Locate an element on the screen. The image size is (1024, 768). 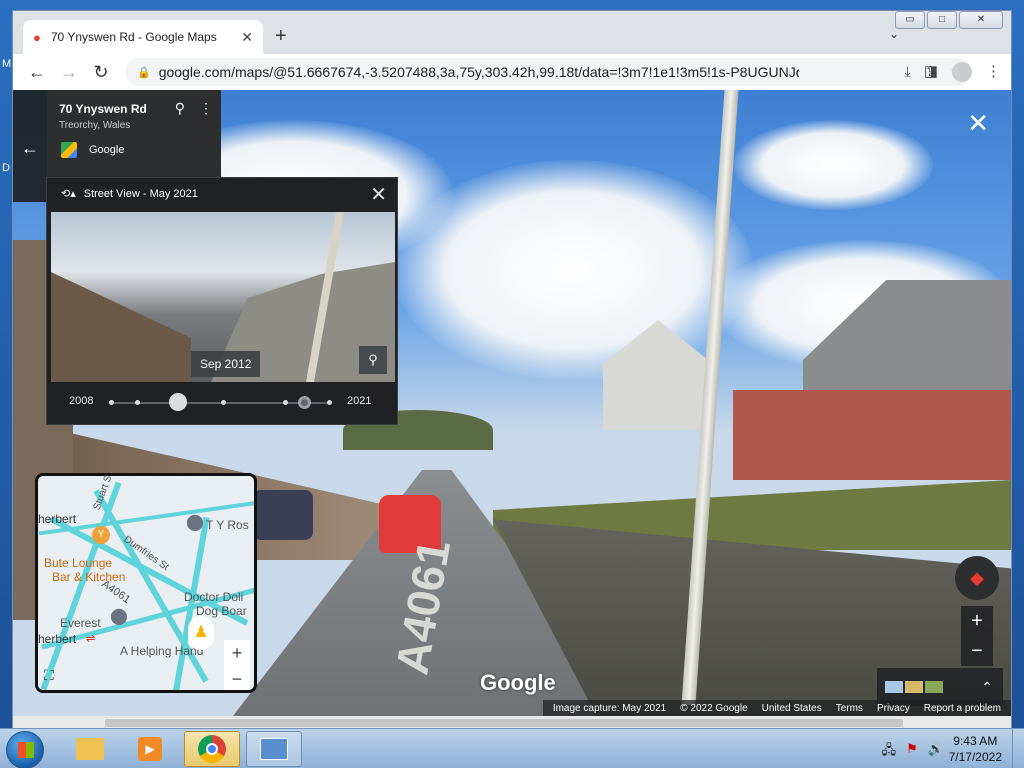
tab-close-icon: ✕ is located at coordinates (247, 37).